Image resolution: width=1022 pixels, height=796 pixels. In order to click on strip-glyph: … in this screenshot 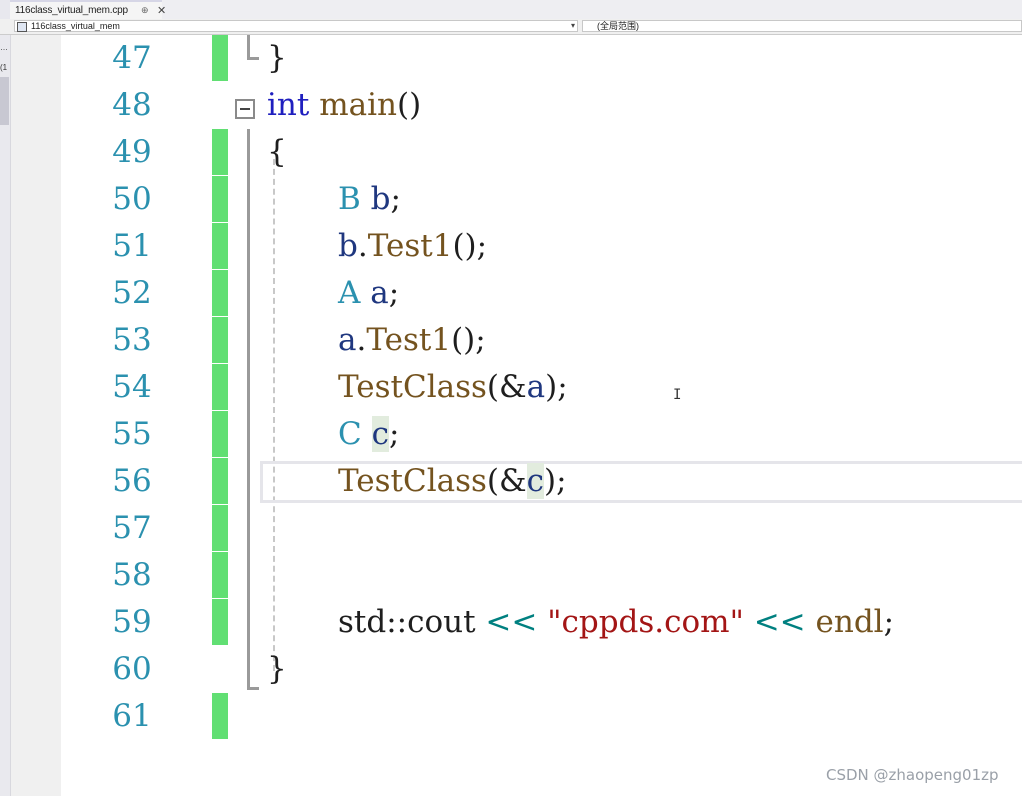, I will do `click(4, 47)`.